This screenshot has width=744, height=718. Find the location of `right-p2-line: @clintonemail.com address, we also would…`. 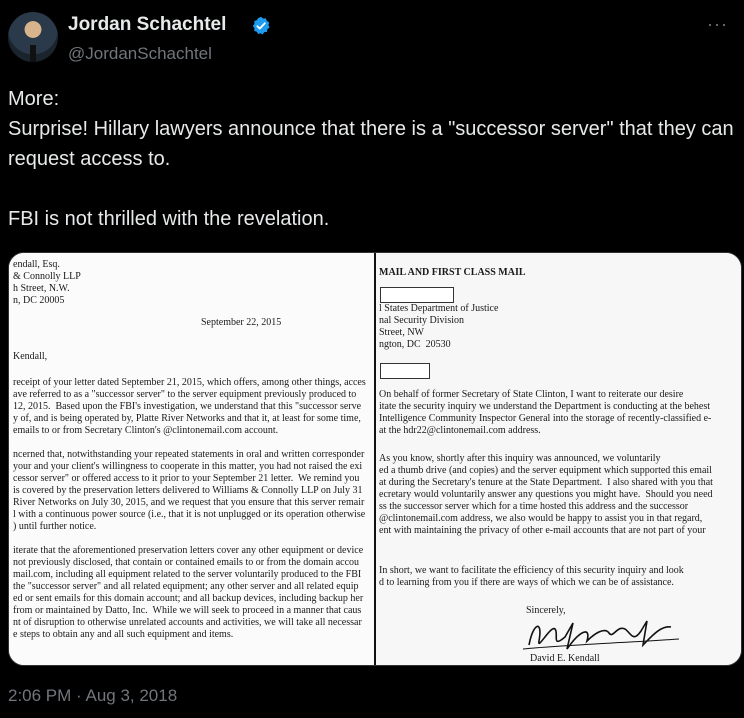

right-p2-line: @clintonemail.com address, we also would… is located at coordinates (541, 518).